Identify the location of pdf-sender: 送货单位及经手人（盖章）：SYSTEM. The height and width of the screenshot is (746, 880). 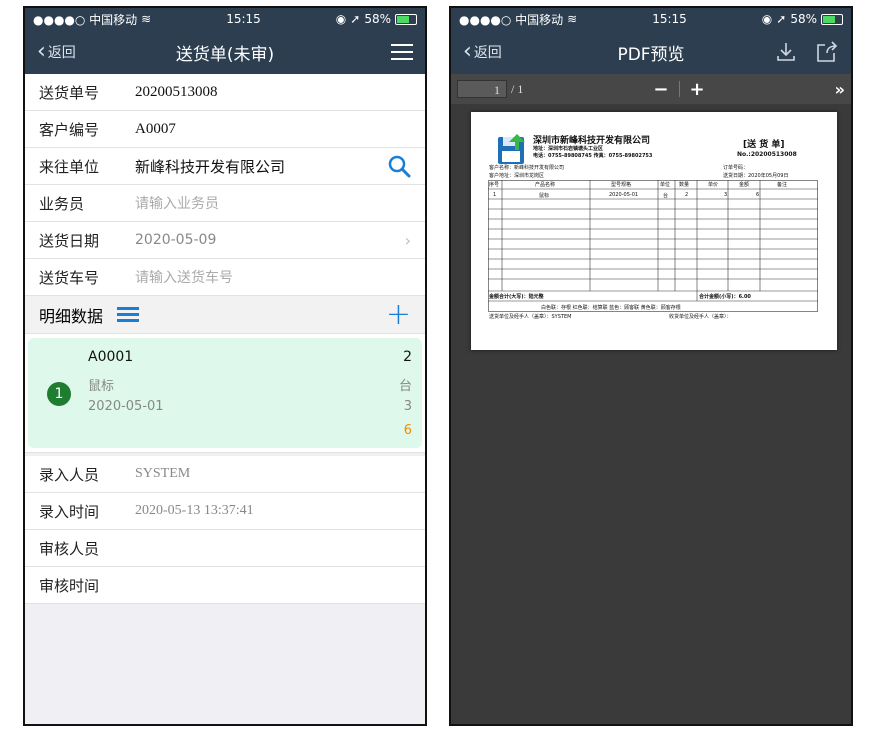
(530, 317).